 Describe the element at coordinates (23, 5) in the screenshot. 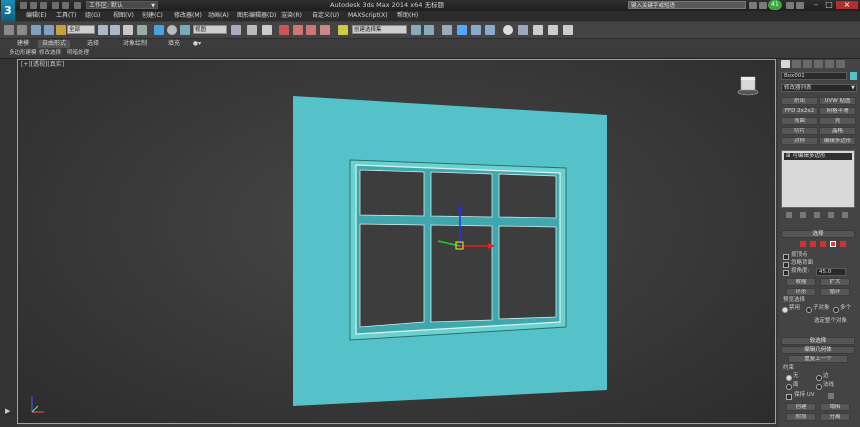

I see `new-file-icon` at that location.